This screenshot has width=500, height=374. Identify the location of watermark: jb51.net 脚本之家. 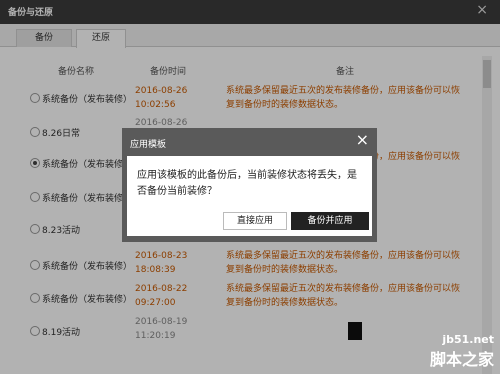
(462, 351).